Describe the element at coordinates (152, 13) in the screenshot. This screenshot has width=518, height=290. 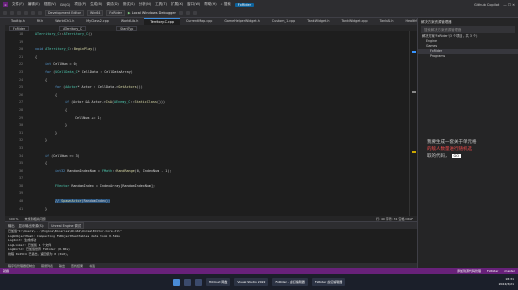
I see `start-debug-button: ▶ Local Windows Debugger` at that location.